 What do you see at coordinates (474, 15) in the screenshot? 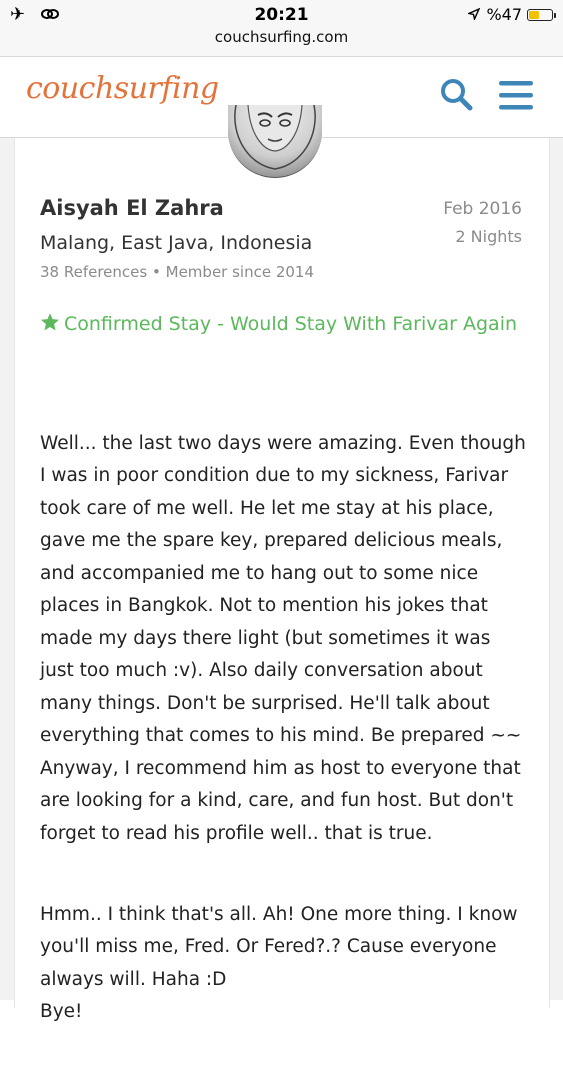
I see `location-arrow-icon` at bounding box center [474, 15].